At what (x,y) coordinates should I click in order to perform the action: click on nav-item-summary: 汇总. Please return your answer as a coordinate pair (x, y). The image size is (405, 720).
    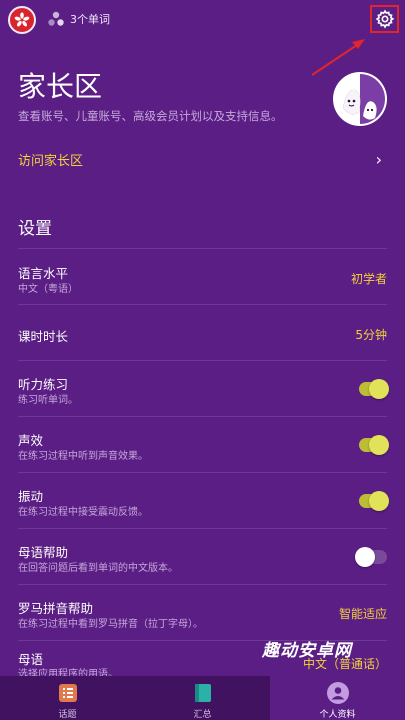
    Looking at the image, I should click on (202, 698).